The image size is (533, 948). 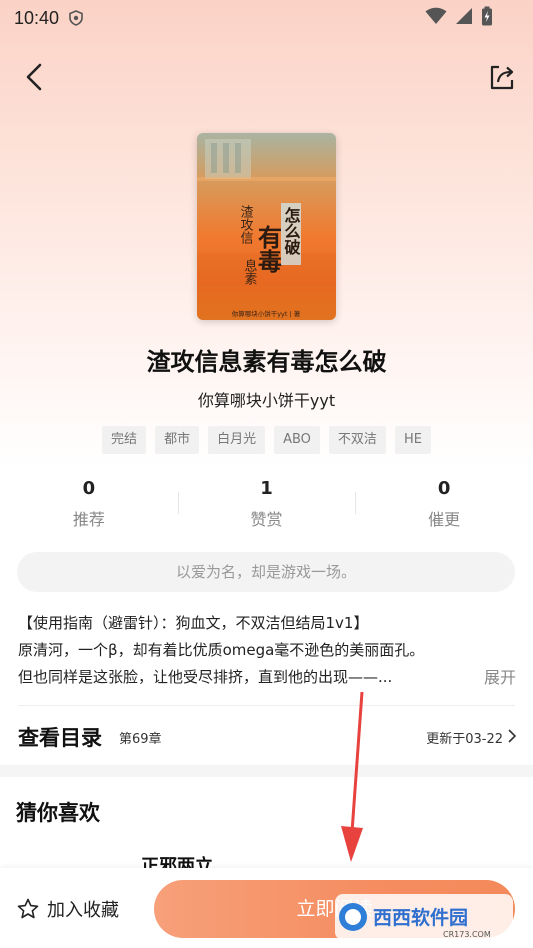 I want to click on recommend-section-title: 猜你喜欢, so click(x=58, y=813).